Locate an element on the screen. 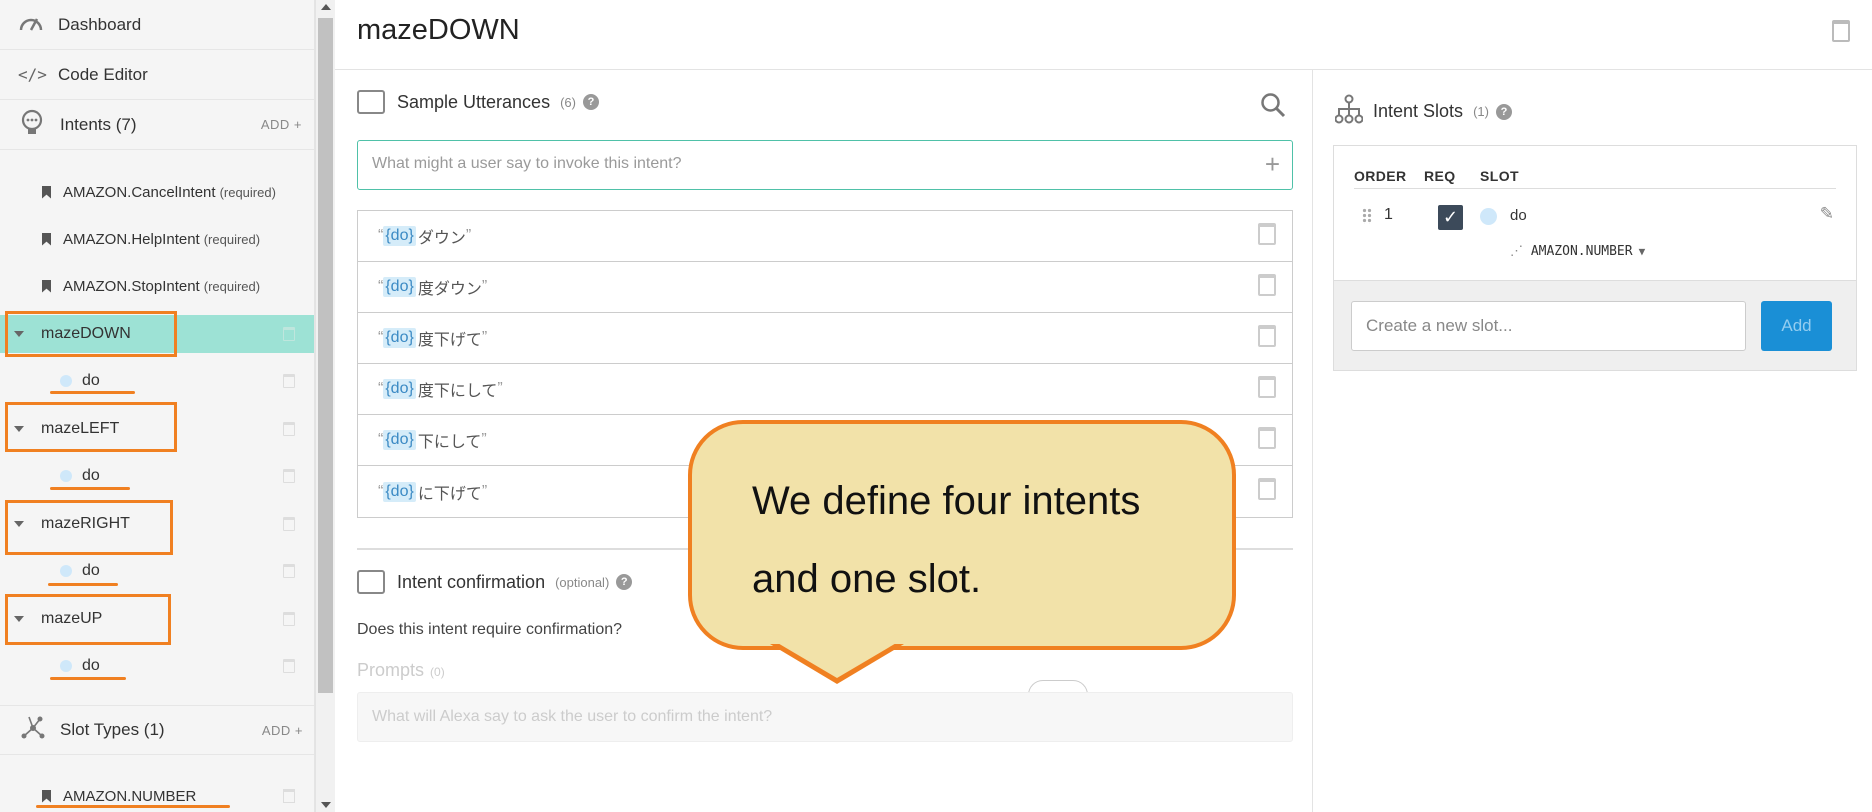 This screenshot has height=812, width=1872. add-intent-button: ADD + is located at coordinates (281, 124).